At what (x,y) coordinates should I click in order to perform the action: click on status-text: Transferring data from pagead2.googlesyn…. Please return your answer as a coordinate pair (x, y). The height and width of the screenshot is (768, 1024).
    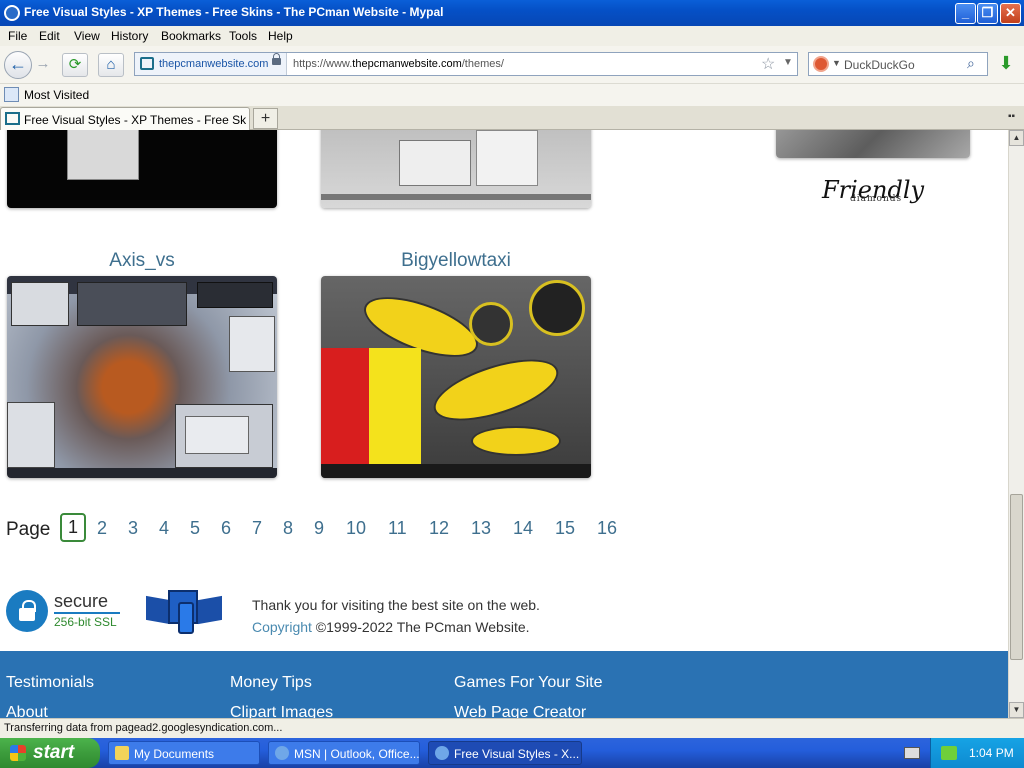
    Looking at the image, I should click on (143, 728).